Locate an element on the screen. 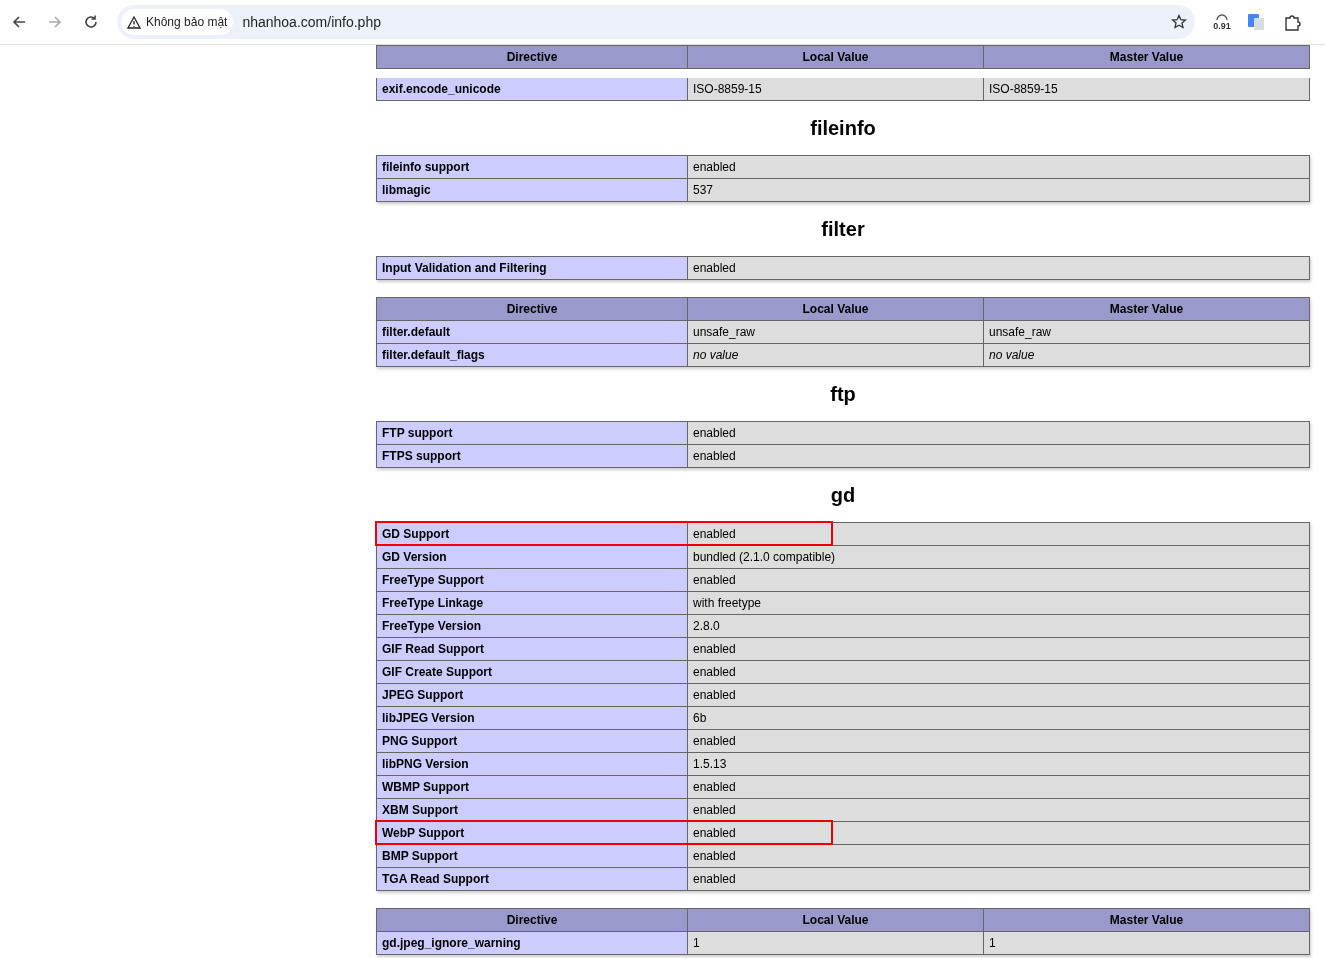 The width and height of the screenshot is (1325, 958). label-cell: FTPS support is located at coordinates (532, 456).